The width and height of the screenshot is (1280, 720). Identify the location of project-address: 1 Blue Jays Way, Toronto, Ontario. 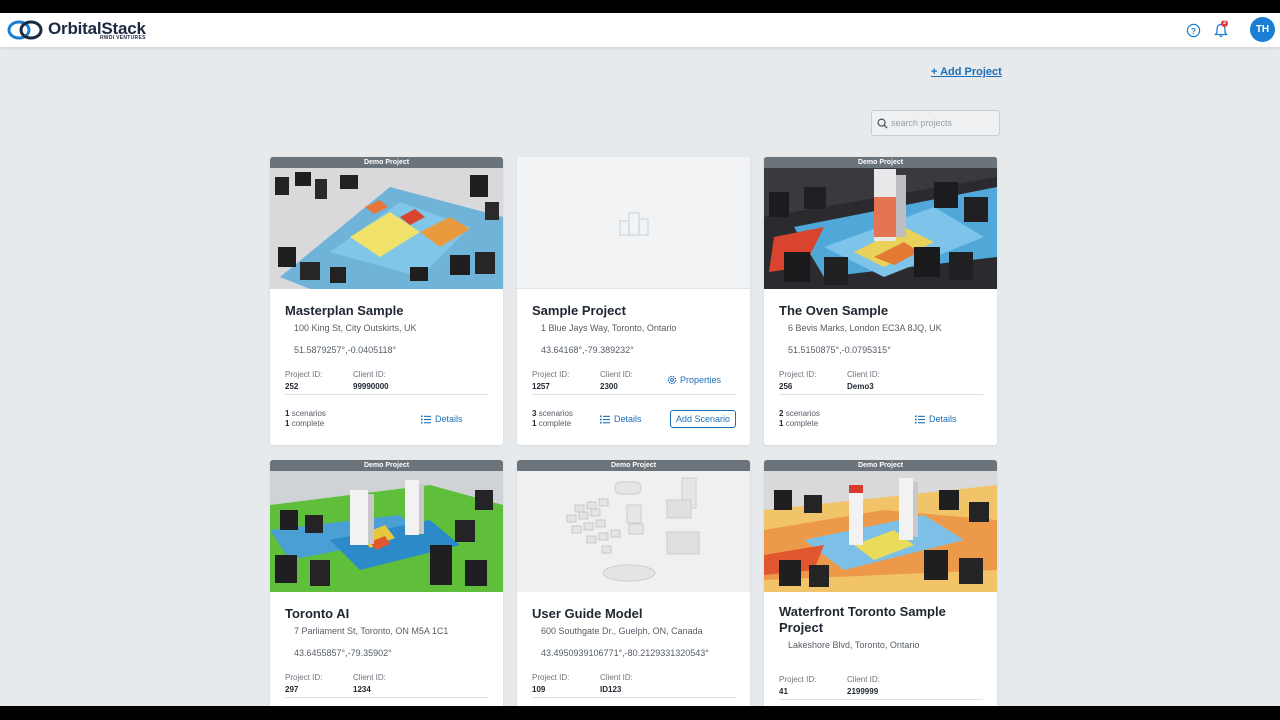
(609, 328).